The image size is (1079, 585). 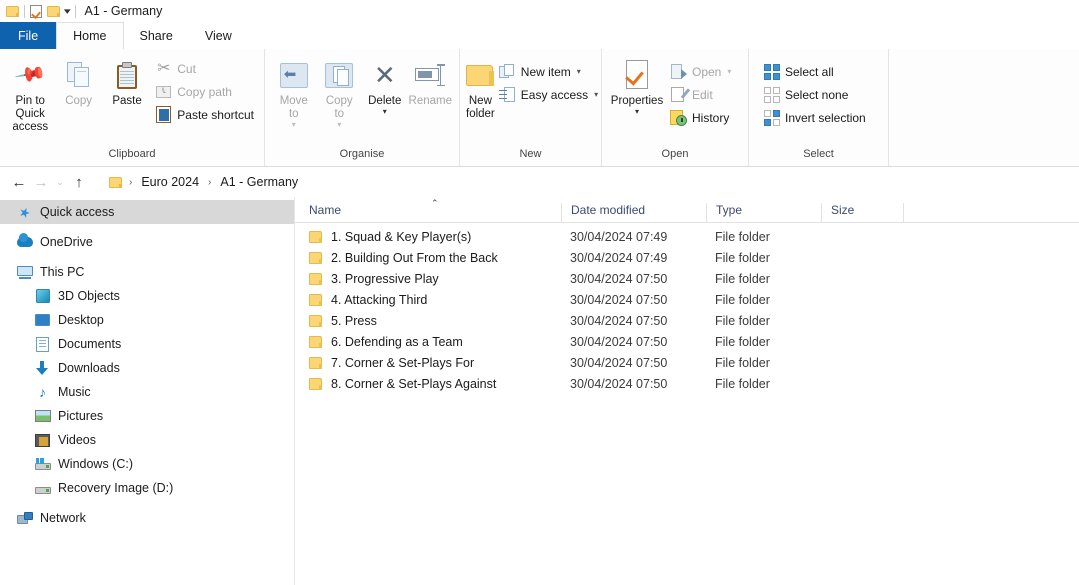 What do you see at coordinates (814, 117) in the screenshot?
I see `invert-selection-button: Invert selection` at bounding box center [814, 117].